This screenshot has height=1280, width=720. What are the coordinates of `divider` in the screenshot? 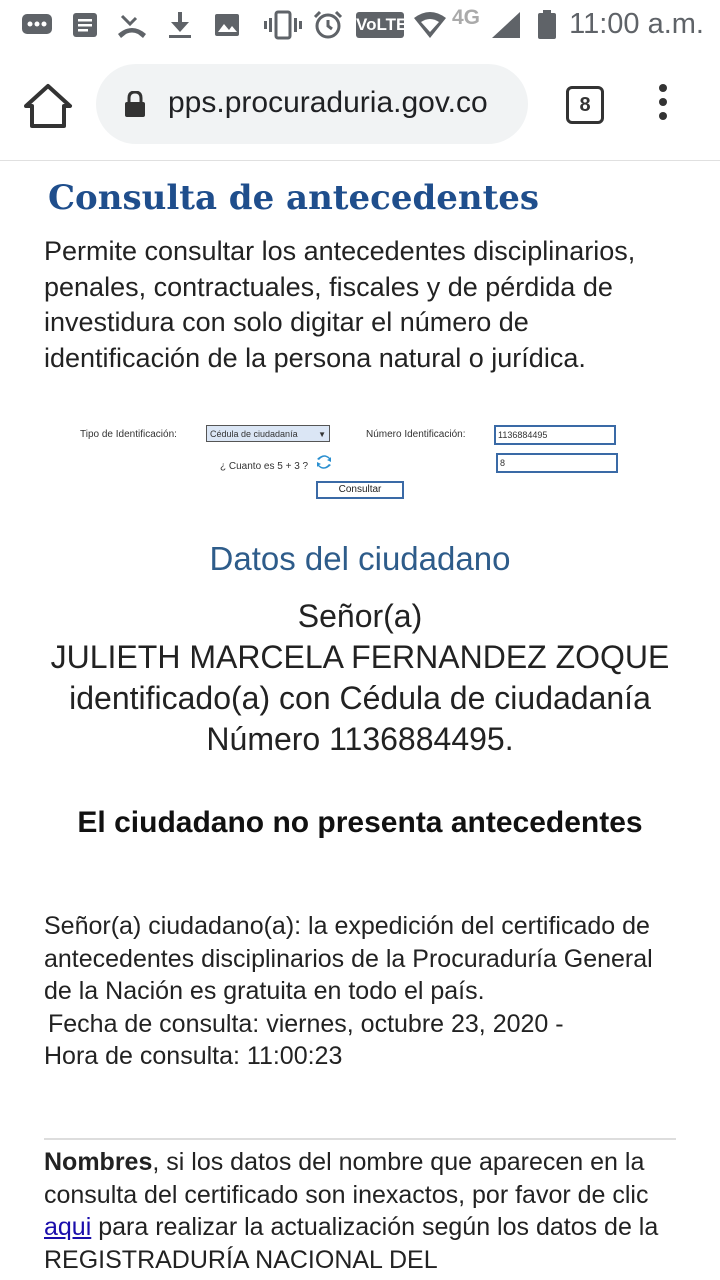 It's located at (360, 1139).